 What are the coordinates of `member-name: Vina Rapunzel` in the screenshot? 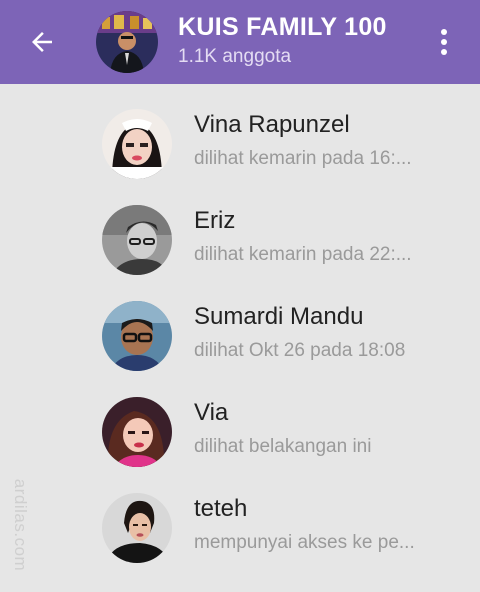 It's located at (272, 124).